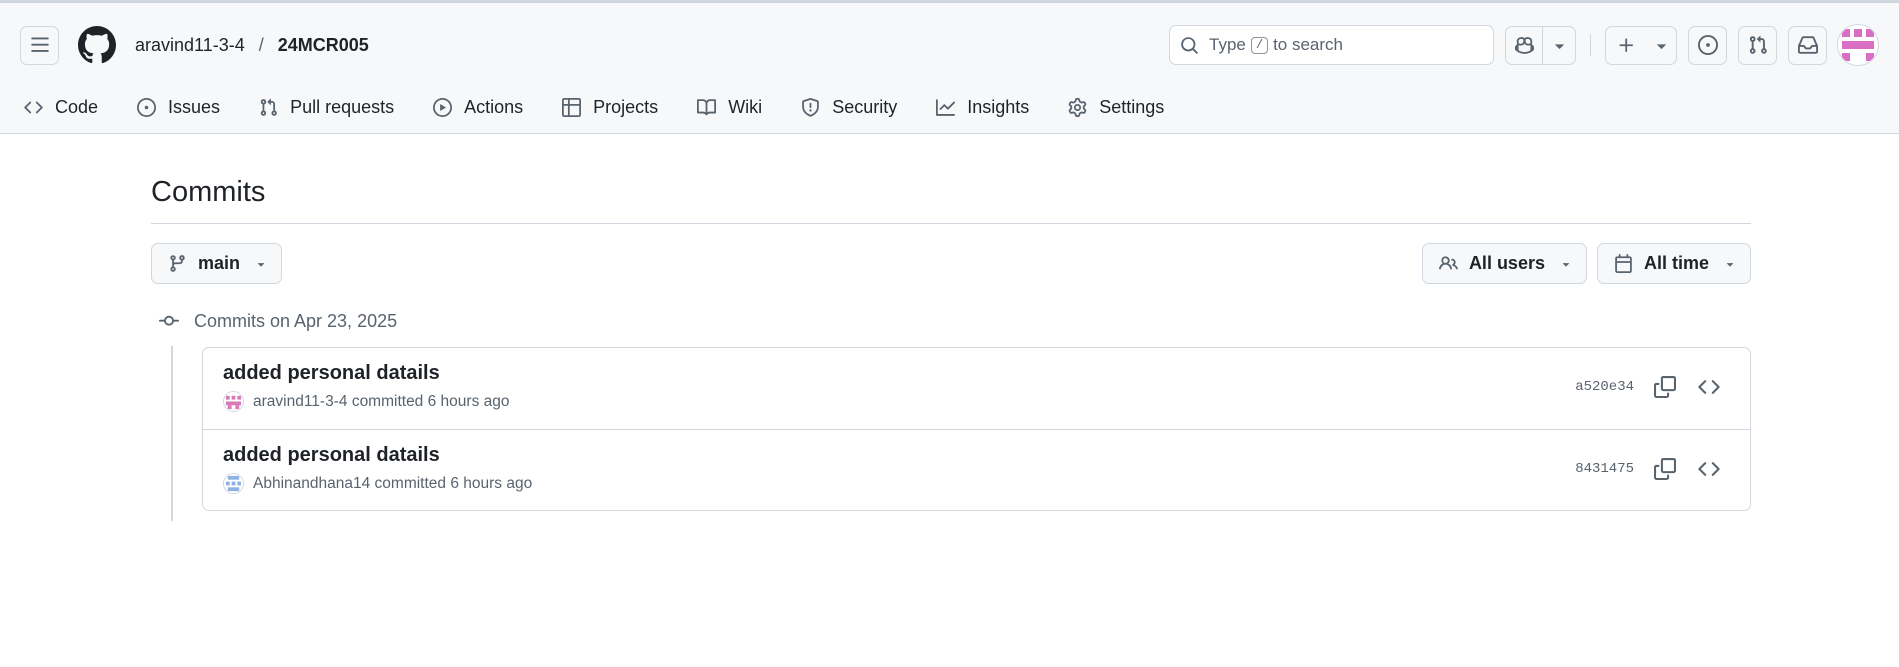 This screenshot has height=667, width=1899. Describe the element at coordinates (745, 106) in the screenshot. I see `tab-label: Wiki` at that location.